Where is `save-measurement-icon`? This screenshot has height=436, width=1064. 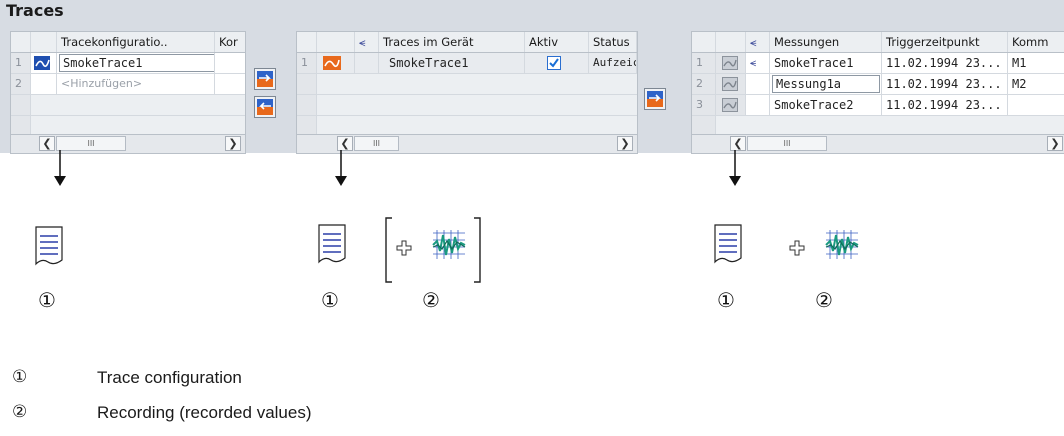
save-measurement-icon is located at coordinates (655, 99).